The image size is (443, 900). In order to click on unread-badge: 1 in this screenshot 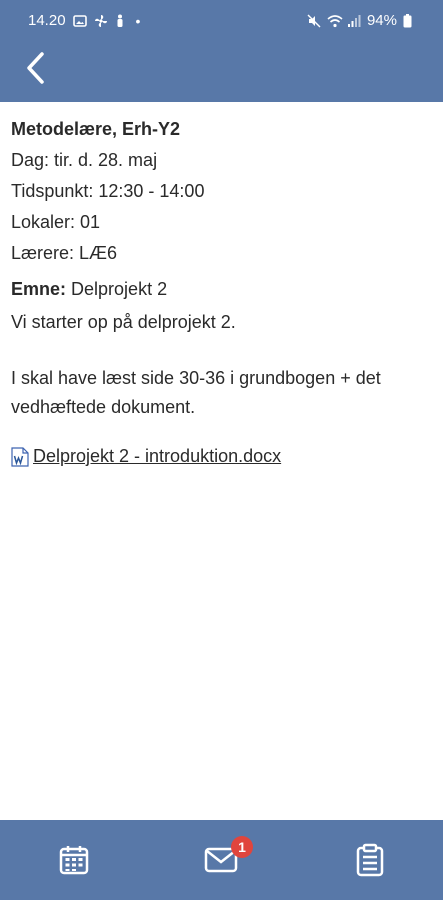, I will do `click(242, 847)`.